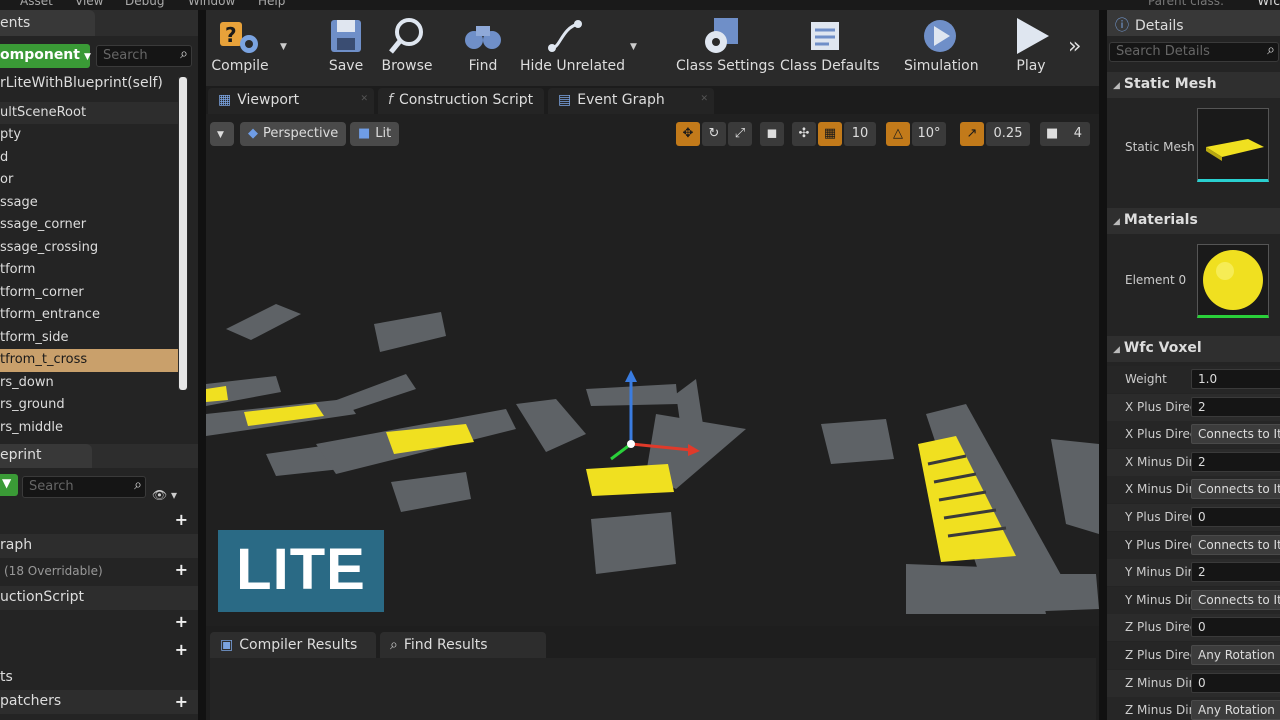 The image size is (1280, 720). Describe the element at coordinates (211, 4) in the screenshot. I see `menu-window: Window` at that location.